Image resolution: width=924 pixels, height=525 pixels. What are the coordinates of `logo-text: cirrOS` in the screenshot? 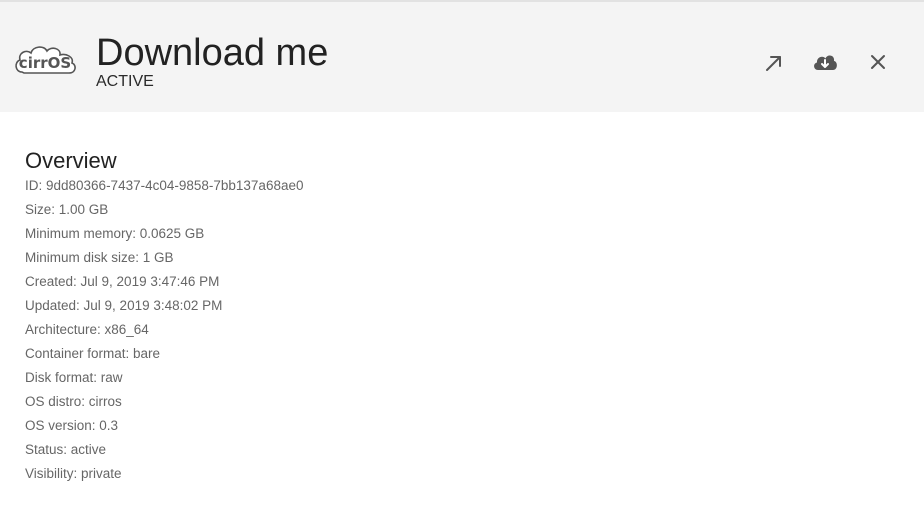 It's located at (45, 63).